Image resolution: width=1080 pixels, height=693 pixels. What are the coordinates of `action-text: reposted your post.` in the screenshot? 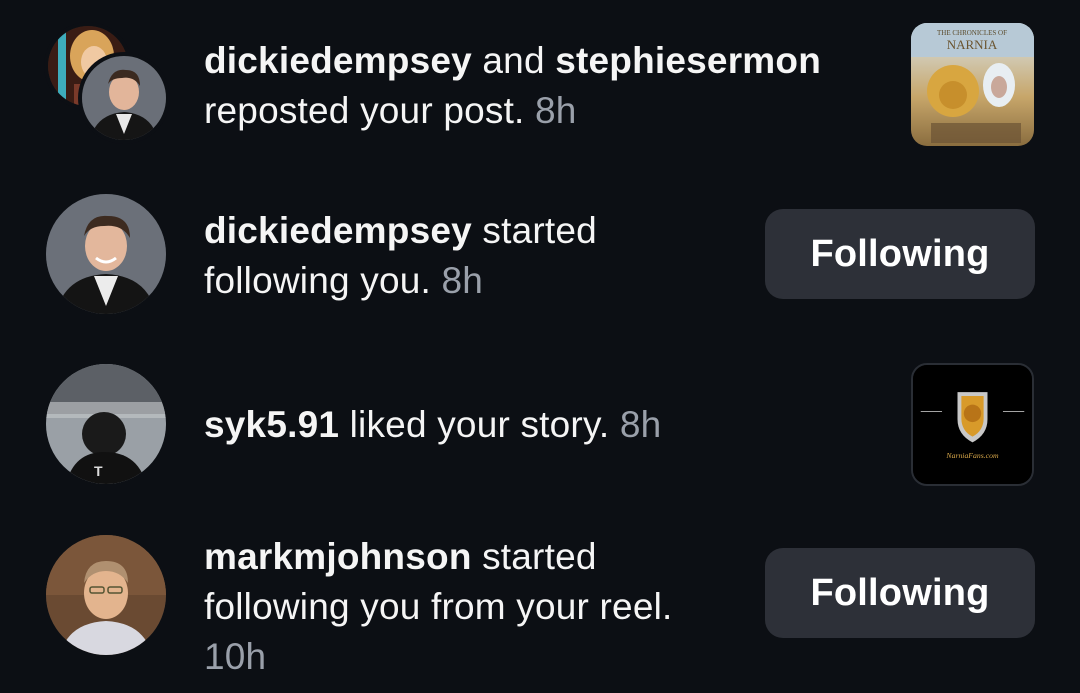 It's located at (364, 110).